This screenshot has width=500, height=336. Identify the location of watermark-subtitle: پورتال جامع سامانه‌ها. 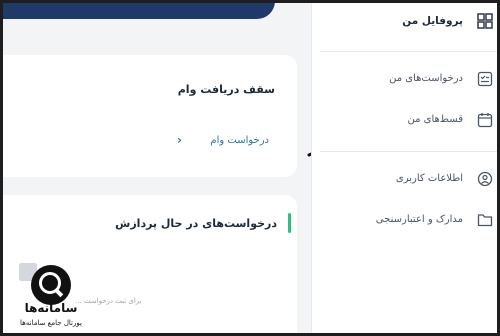
(51, 323).